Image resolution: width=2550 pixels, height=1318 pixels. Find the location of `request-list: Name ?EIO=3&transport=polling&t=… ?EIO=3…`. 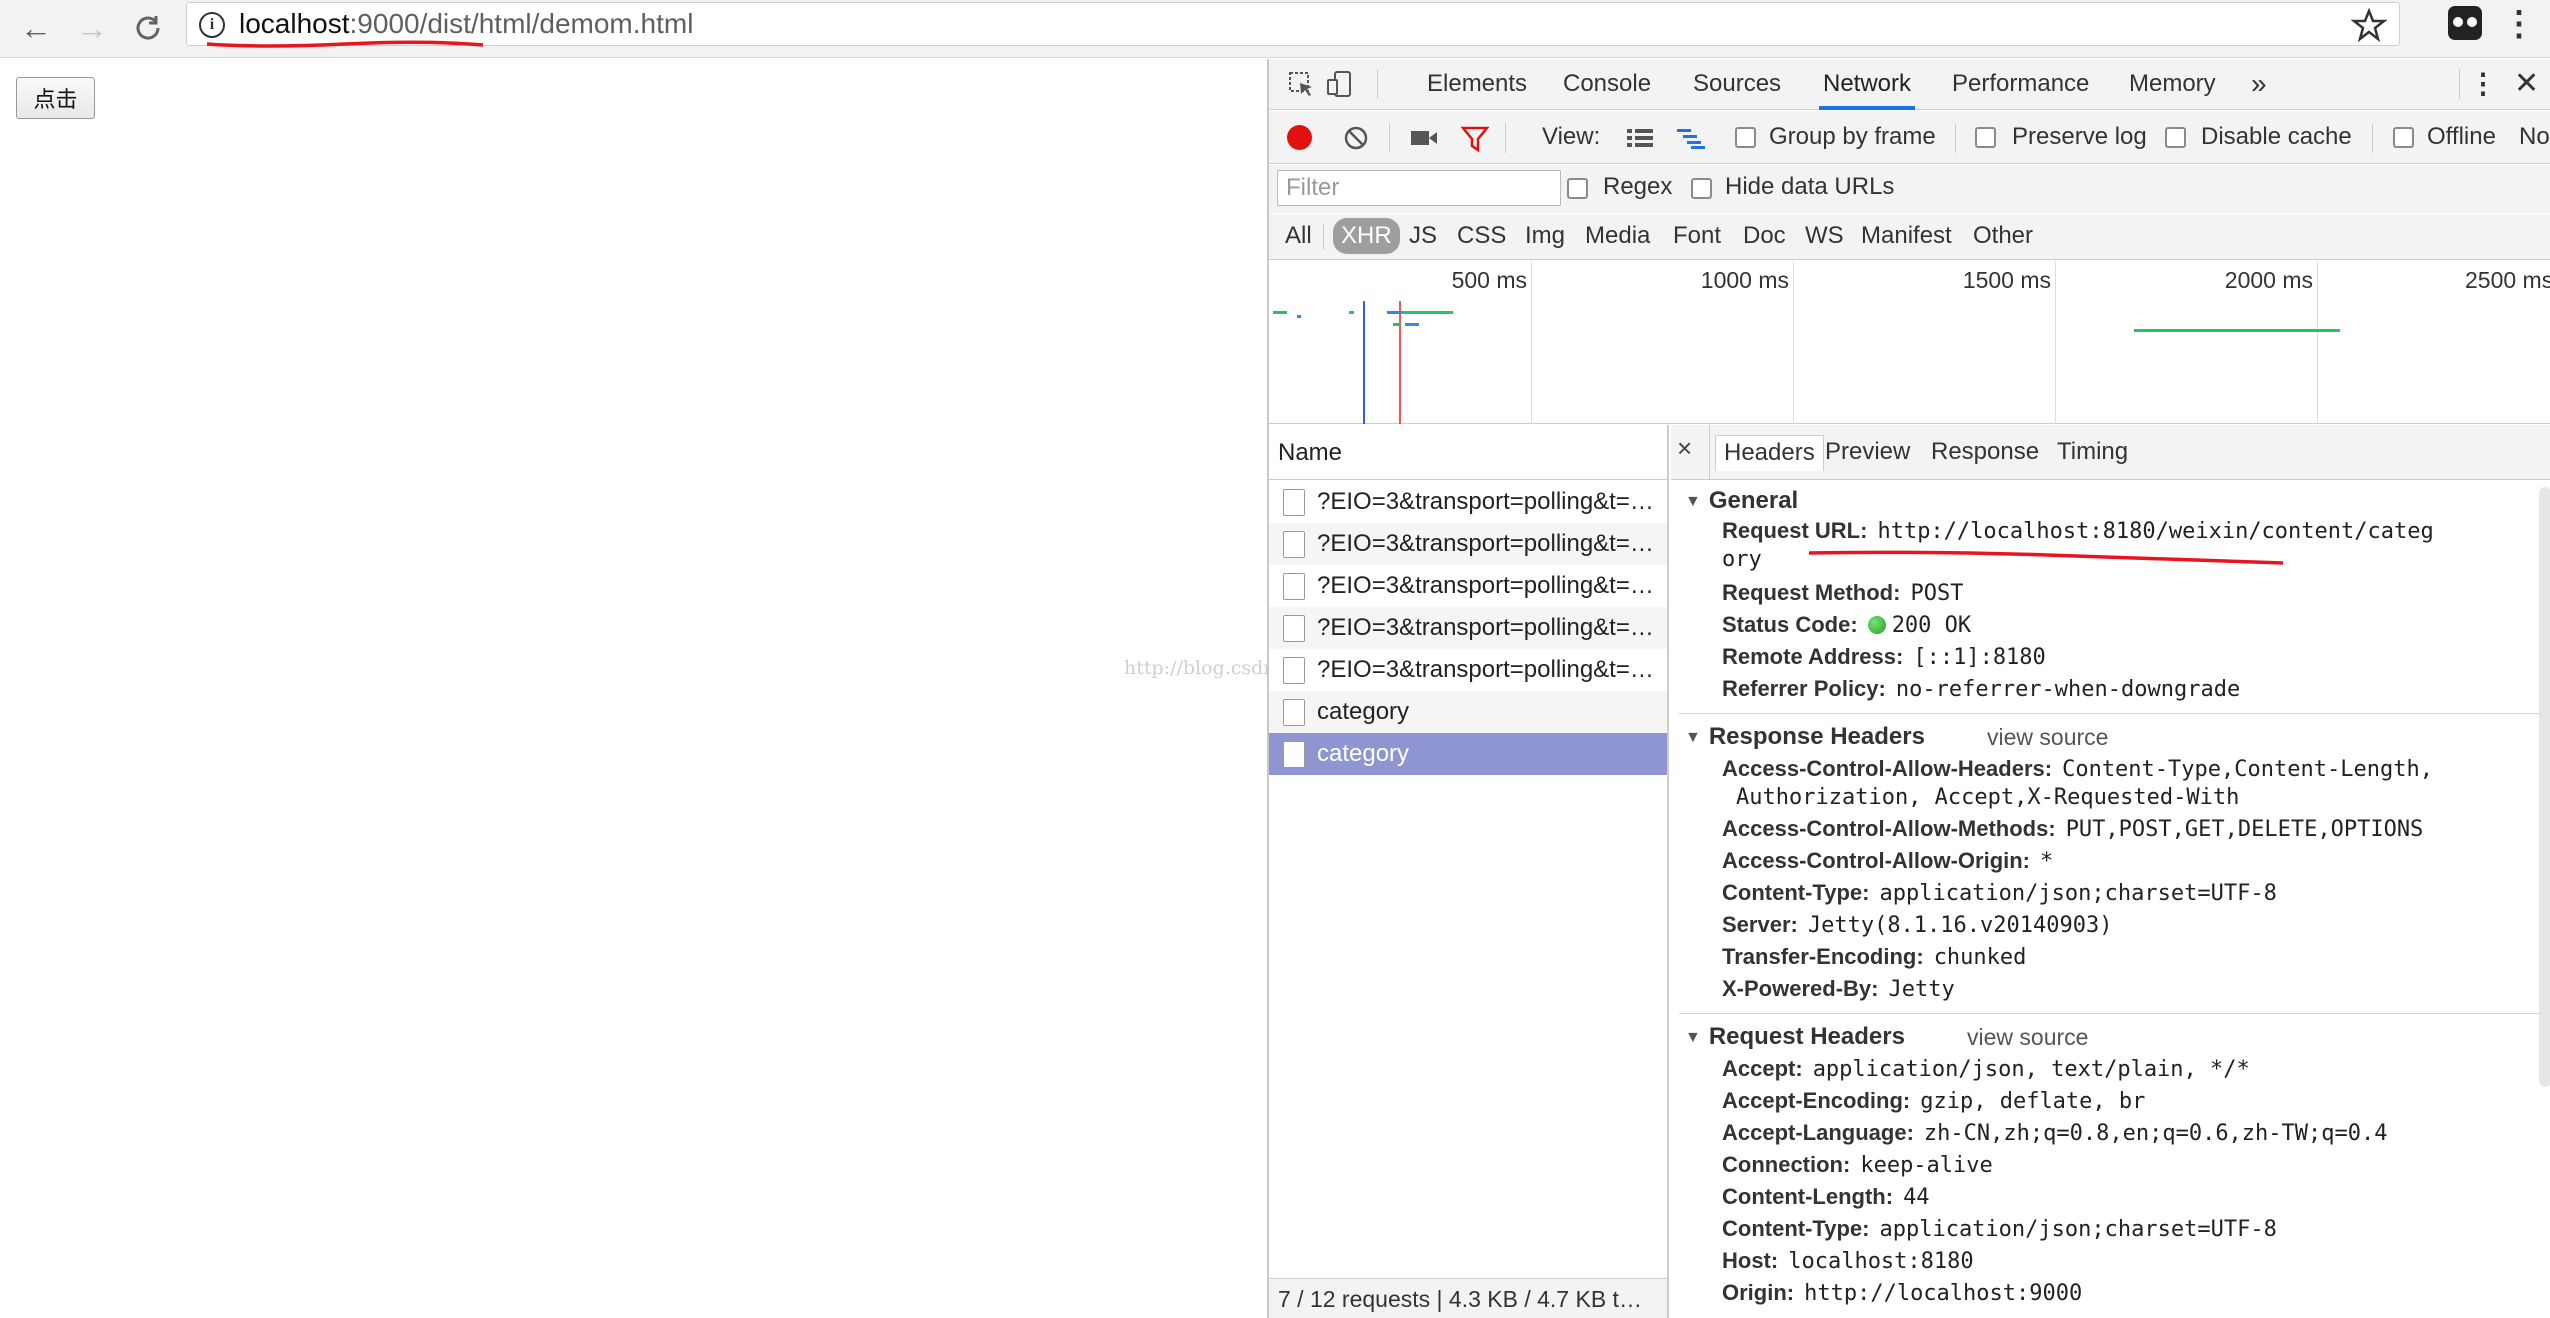

request-list: Name ?EIO=3&transport=polling&t=… ?EIO=3… is located at coordinates (1469, 871).